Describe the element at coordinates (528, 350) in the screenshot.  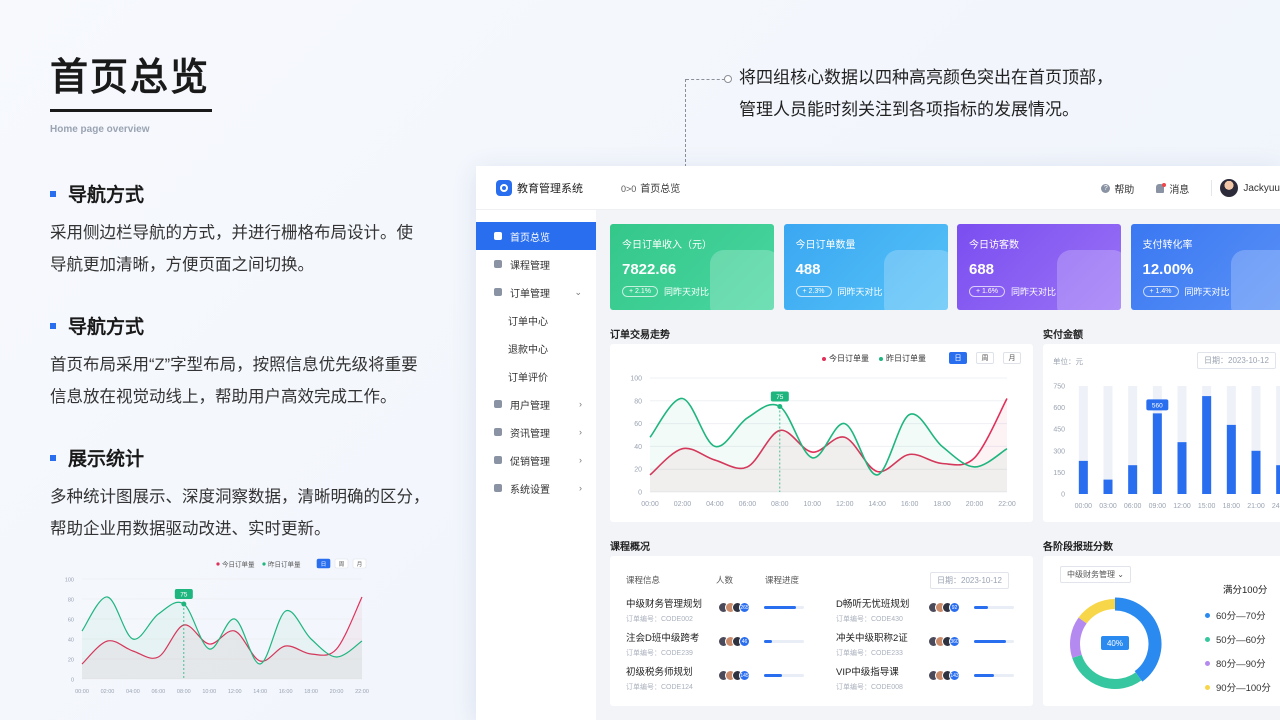
I see `sidebar-item-label: 退款中心` at that location.